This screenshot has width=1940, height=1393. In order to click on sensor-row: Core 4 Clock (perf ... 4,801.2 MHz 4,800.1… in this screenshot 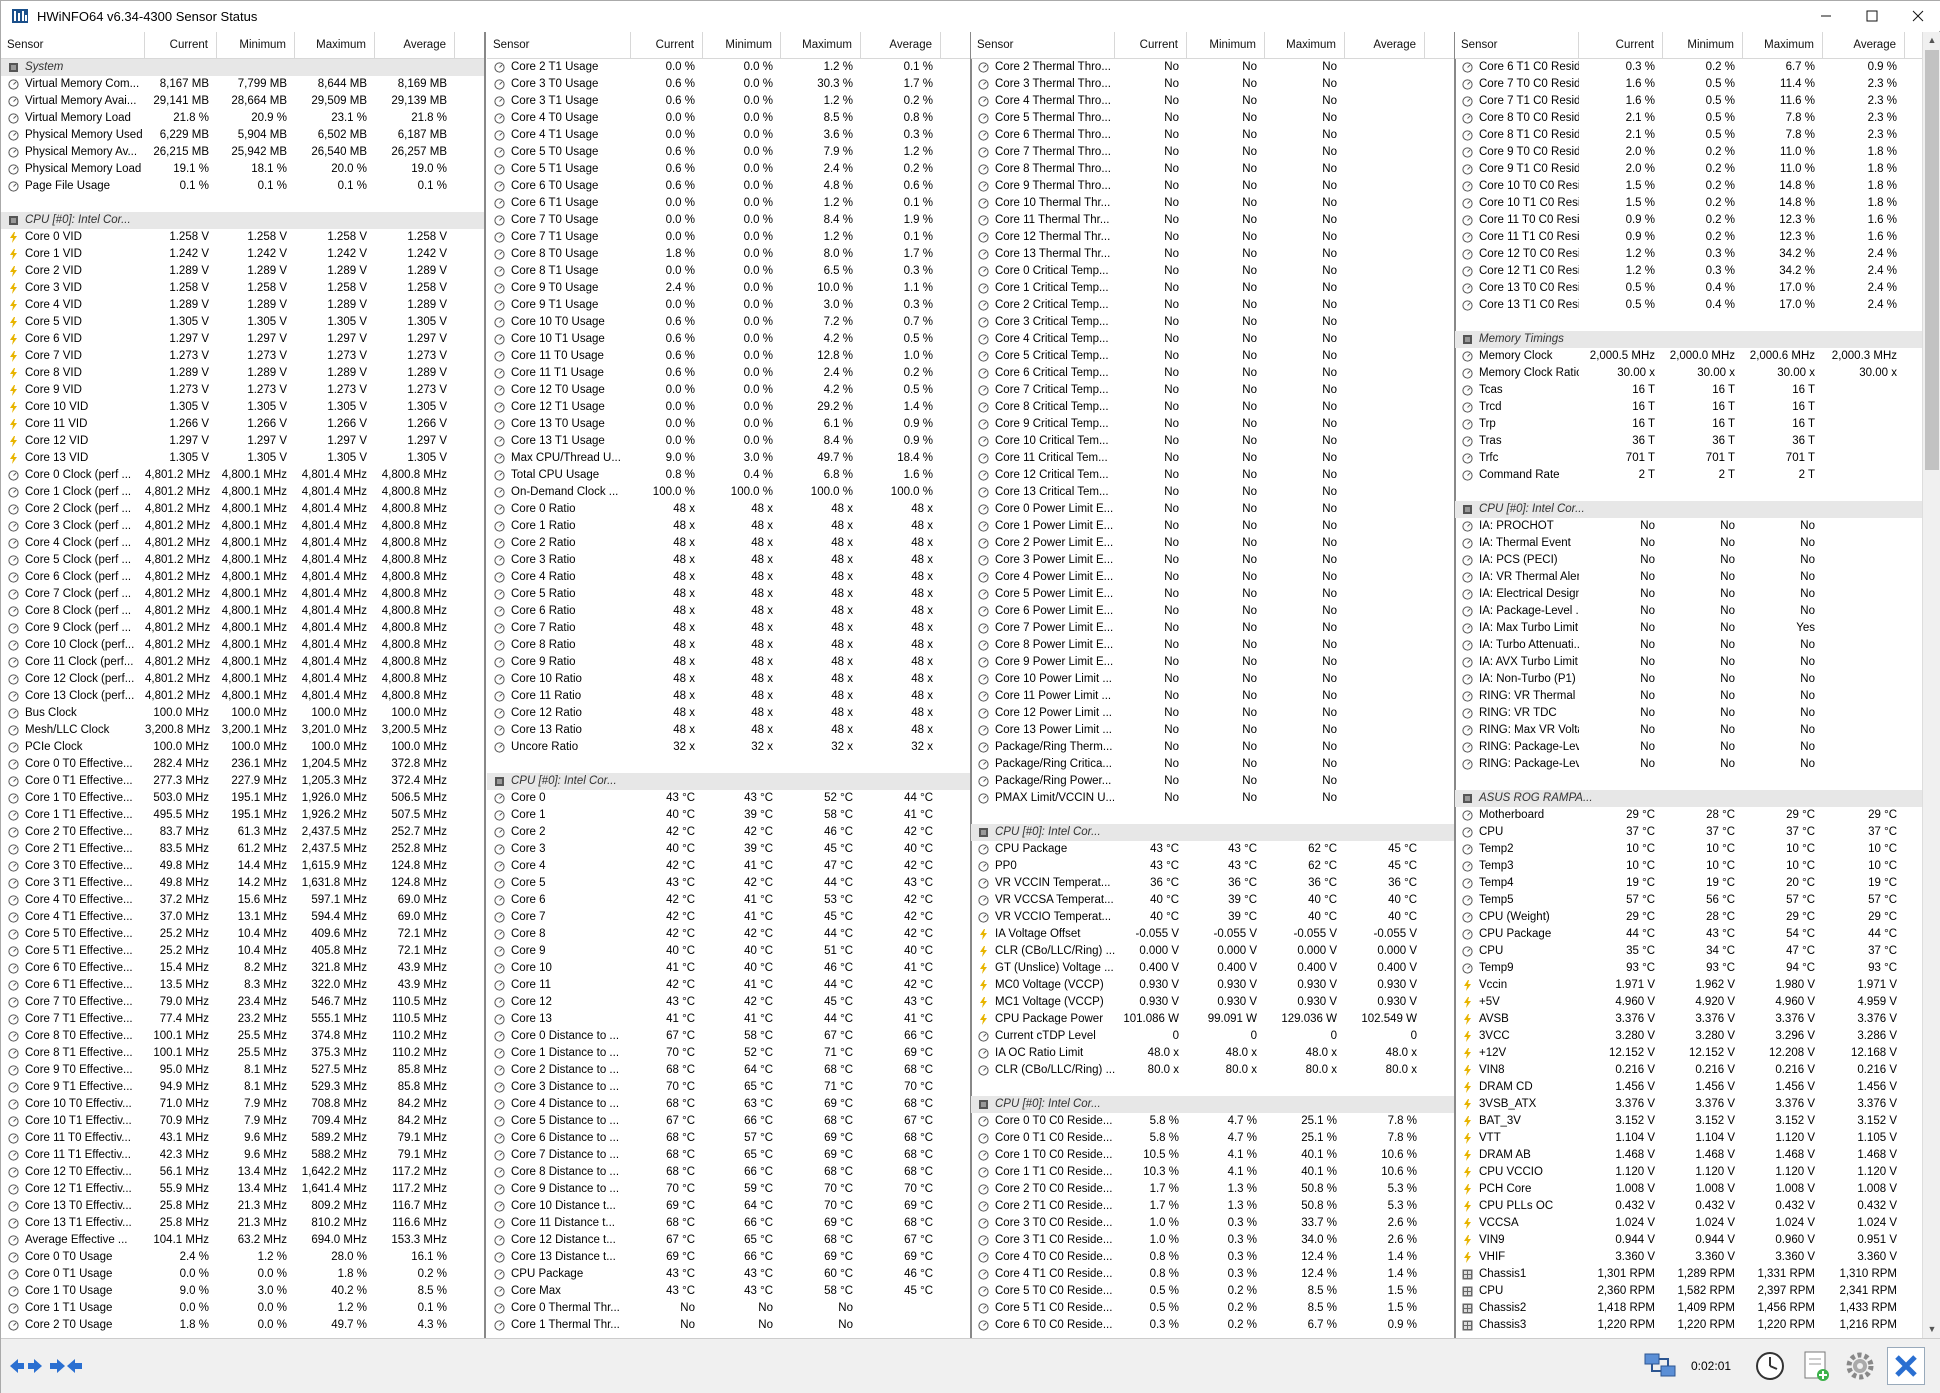, I will do `click(242, 543)`.